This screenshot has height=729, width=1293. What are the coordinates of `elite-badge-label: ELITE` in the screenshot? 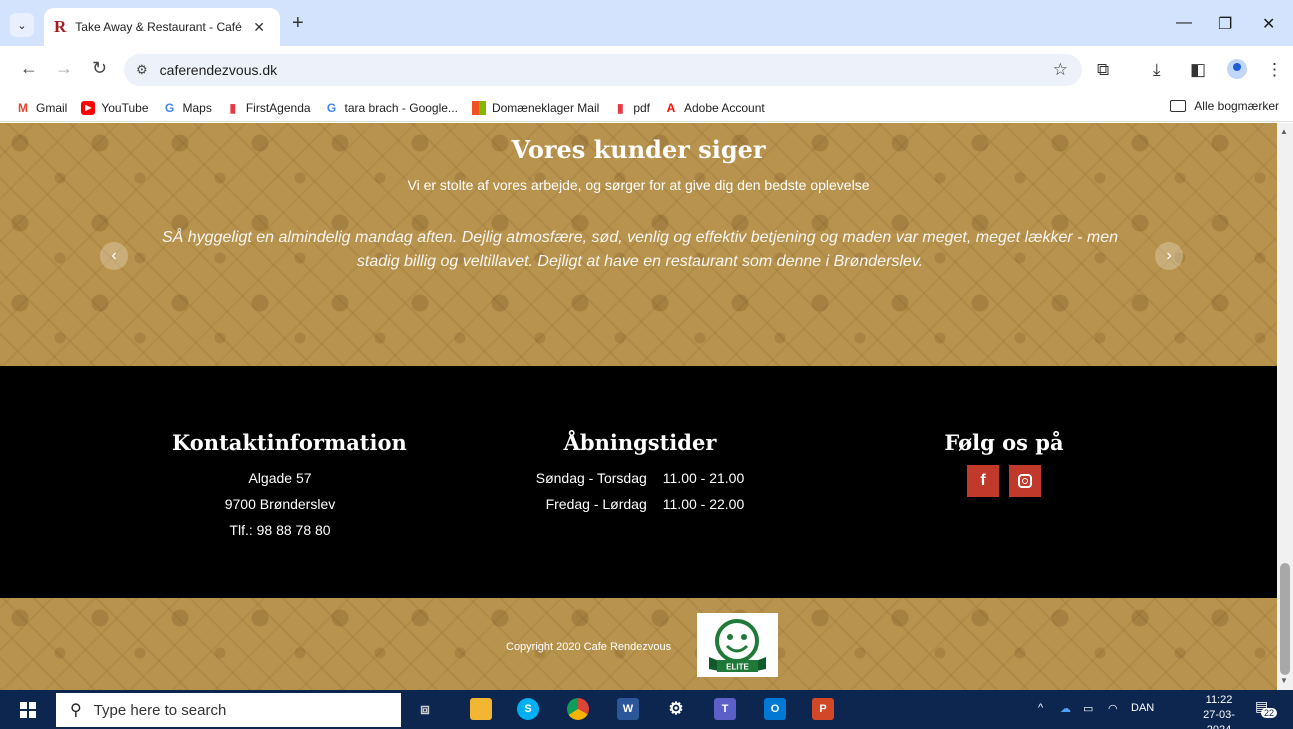 It's located at (737, 667).